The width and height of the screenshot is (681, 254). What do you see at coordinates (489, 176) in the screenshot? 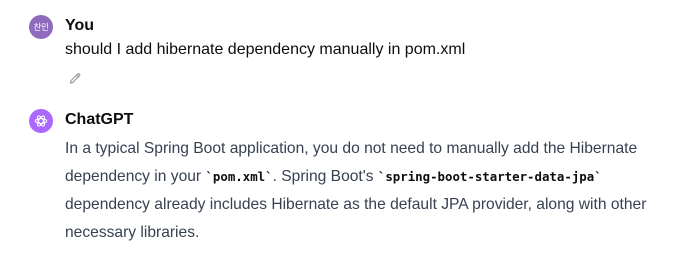
I see `inline-code-starter: `spring-boot-starter-data-jpa`` at bounding box center [489, 176].